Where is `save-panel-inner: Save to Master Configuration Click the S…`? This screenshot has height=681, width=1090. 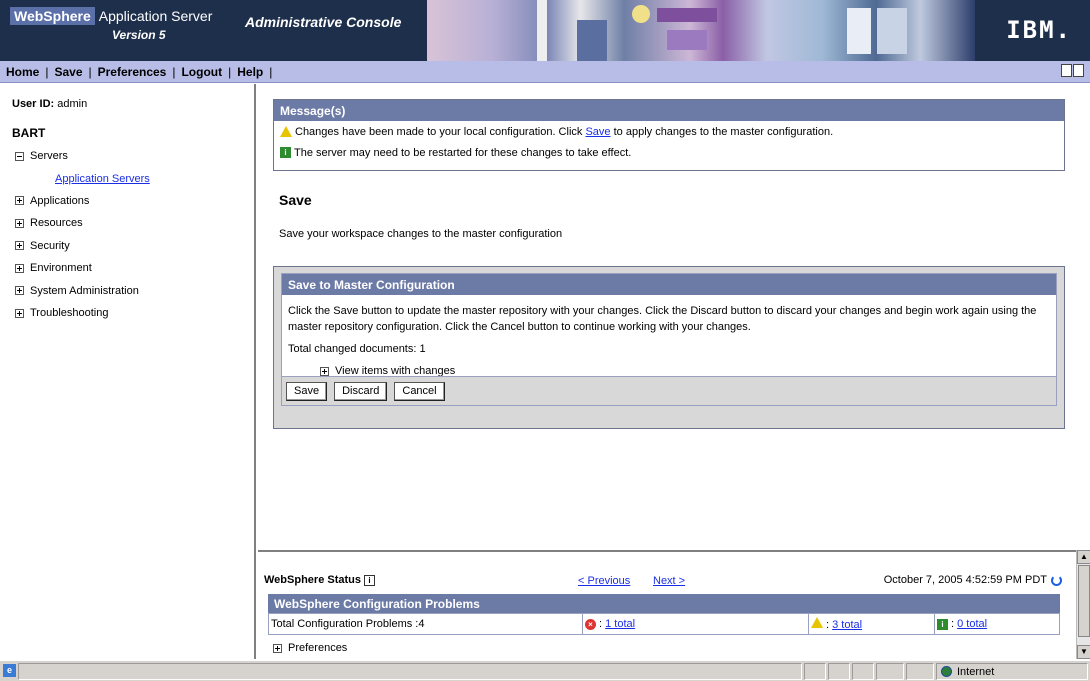 save-panel-inner: Save to Master Configuration Click the S… is located at coordinates (669, 339).